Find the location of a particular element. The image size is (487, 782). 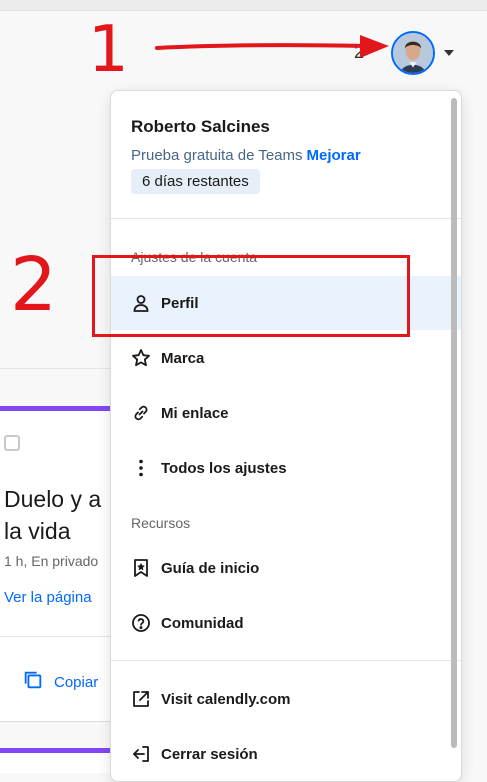

select-checkbox is located at coordinates (12, 443).